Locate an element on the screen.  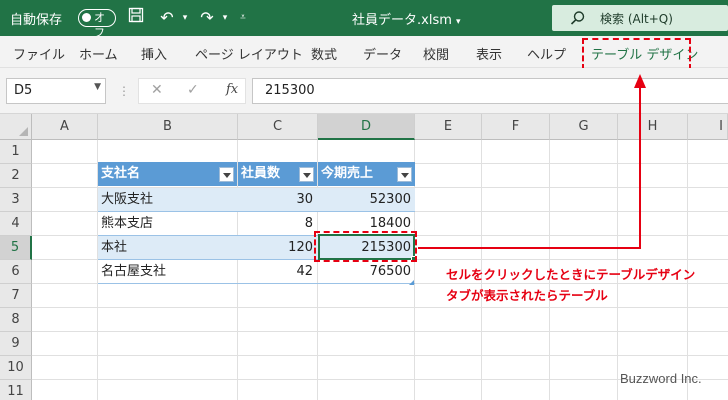
annotation-line-2: タブが表示されたらテーブル is located at coordinates (527, 295).